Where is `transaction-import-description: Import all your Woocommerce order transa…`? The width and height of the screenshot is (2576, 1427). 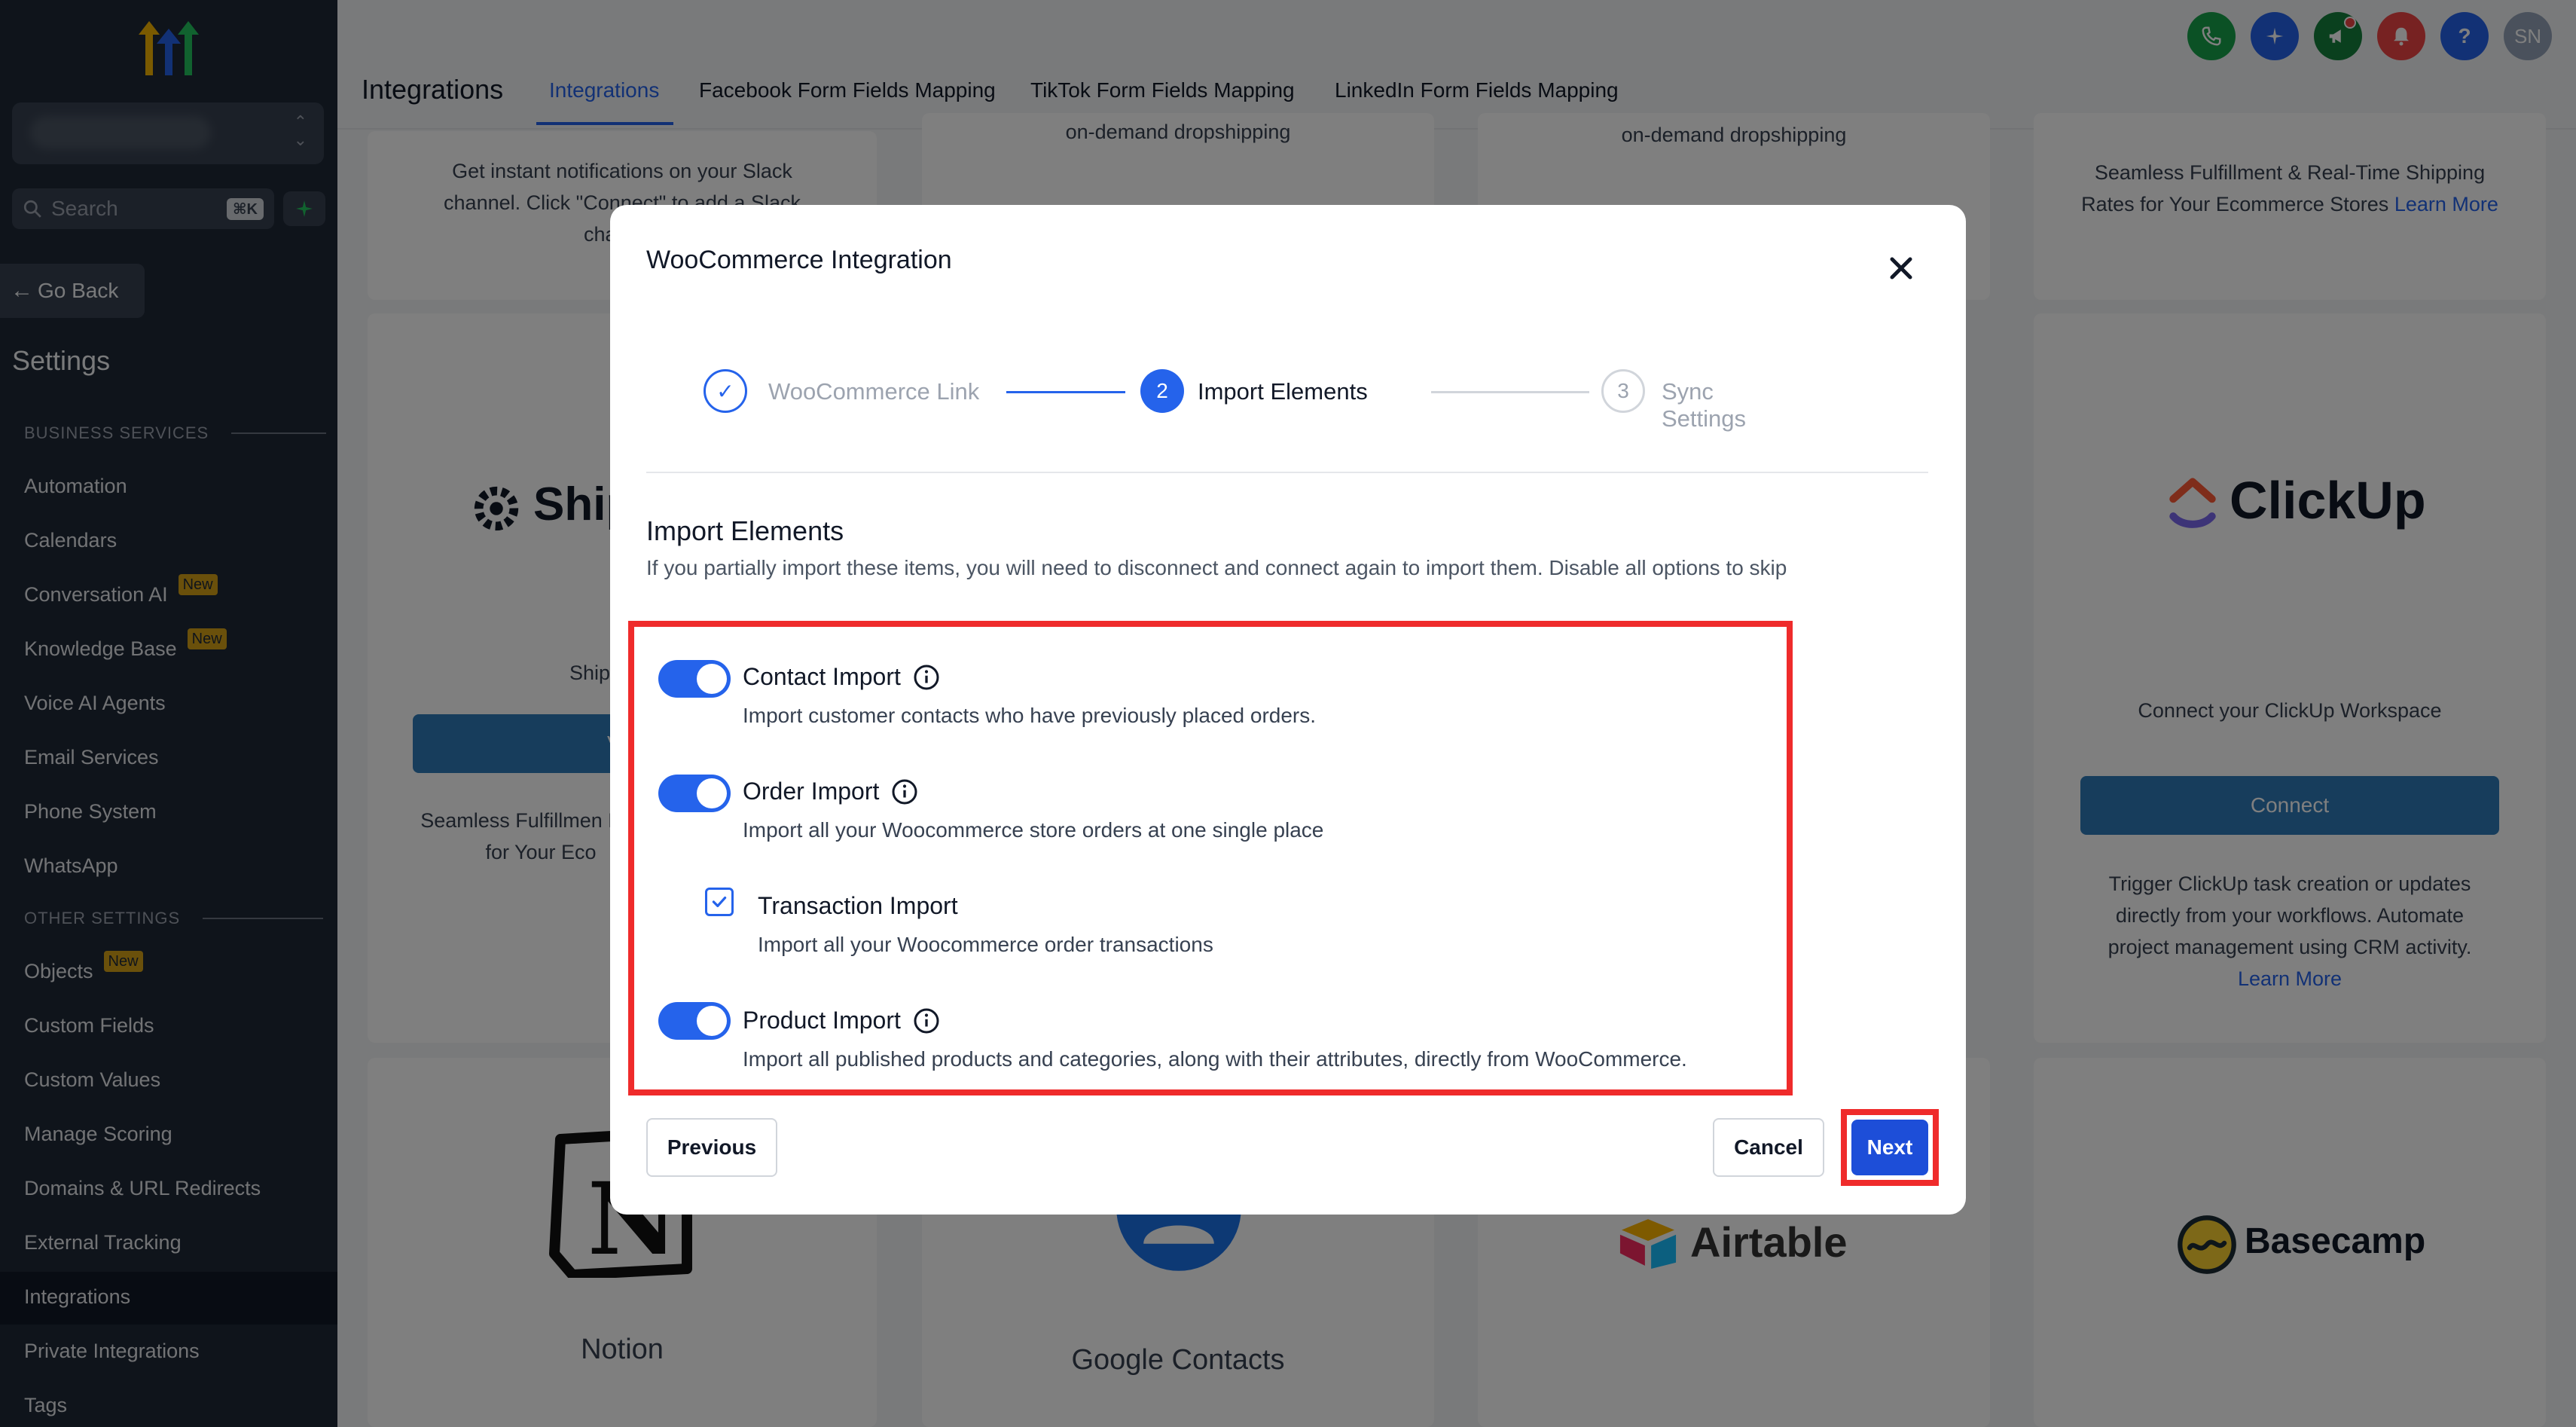
transaction-import-description: Import all your Woocommerce order transa… is located at coordinates (986, 945).